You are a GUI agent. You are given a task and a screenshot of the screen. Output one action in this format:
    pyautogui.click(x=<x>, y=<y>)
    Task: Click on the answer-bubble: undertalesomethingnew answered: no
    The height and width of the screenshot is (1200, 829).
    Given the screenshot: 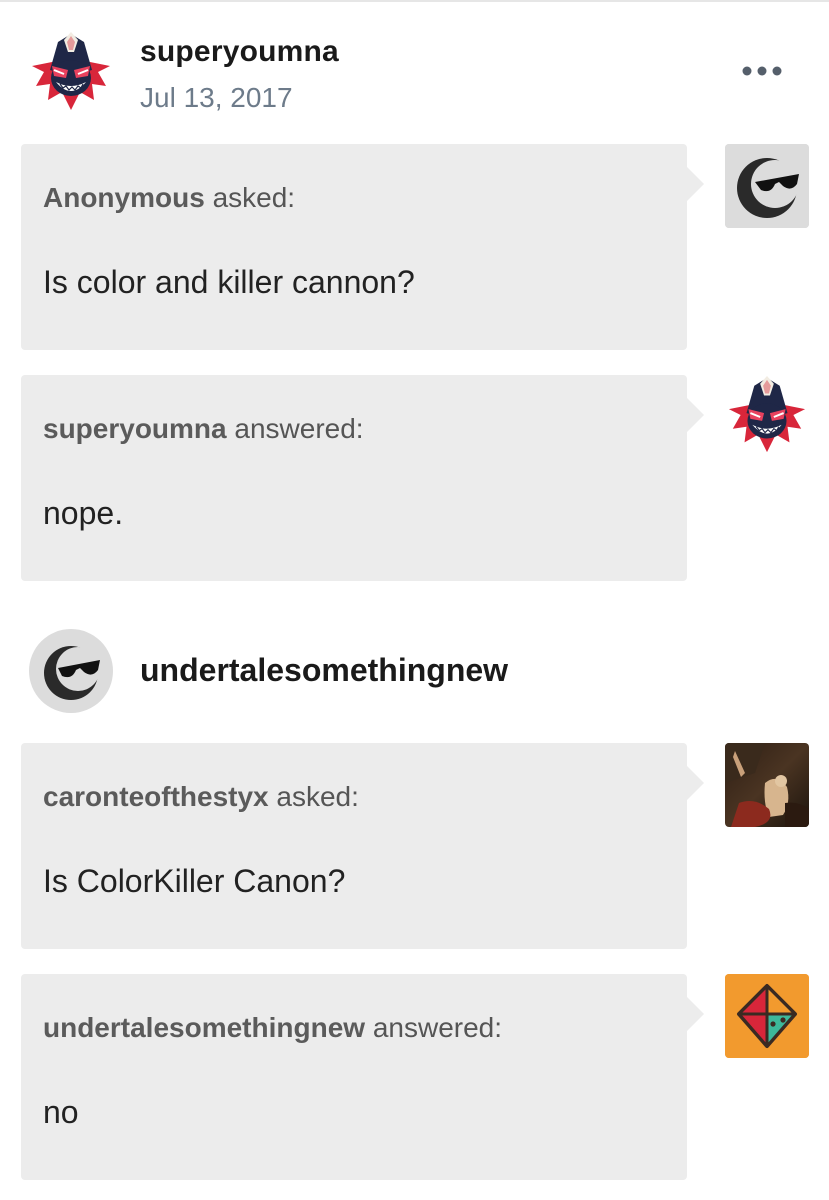 What is the action you would take?
    pyautogui.click(x=362, y=1077)
    